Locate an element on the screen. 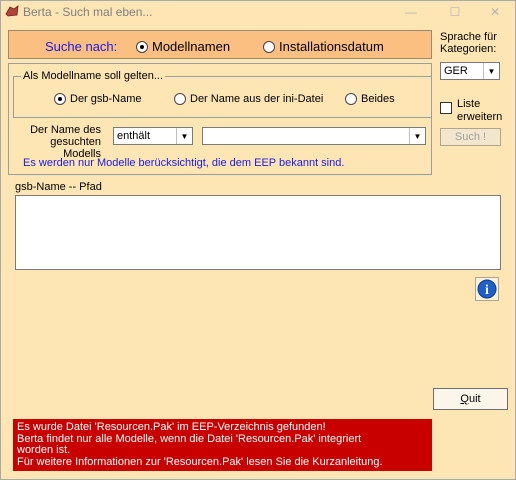  info-button: i is located at coordinates (487, 289).